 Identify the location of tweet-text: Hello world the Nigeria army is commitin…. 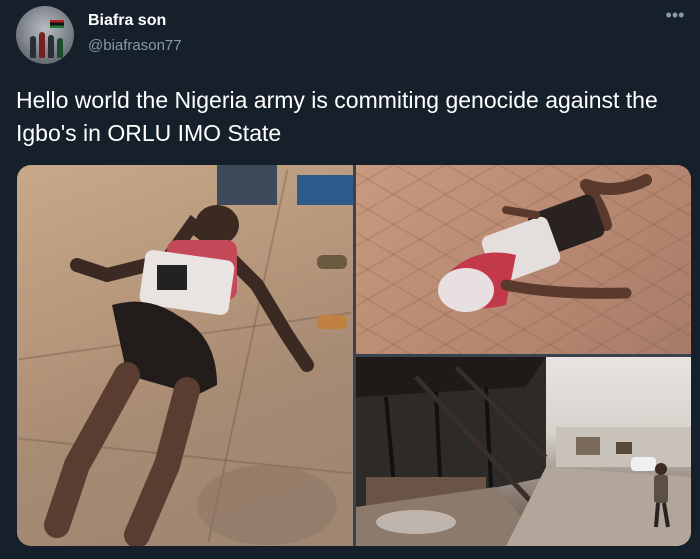
(337, 116).